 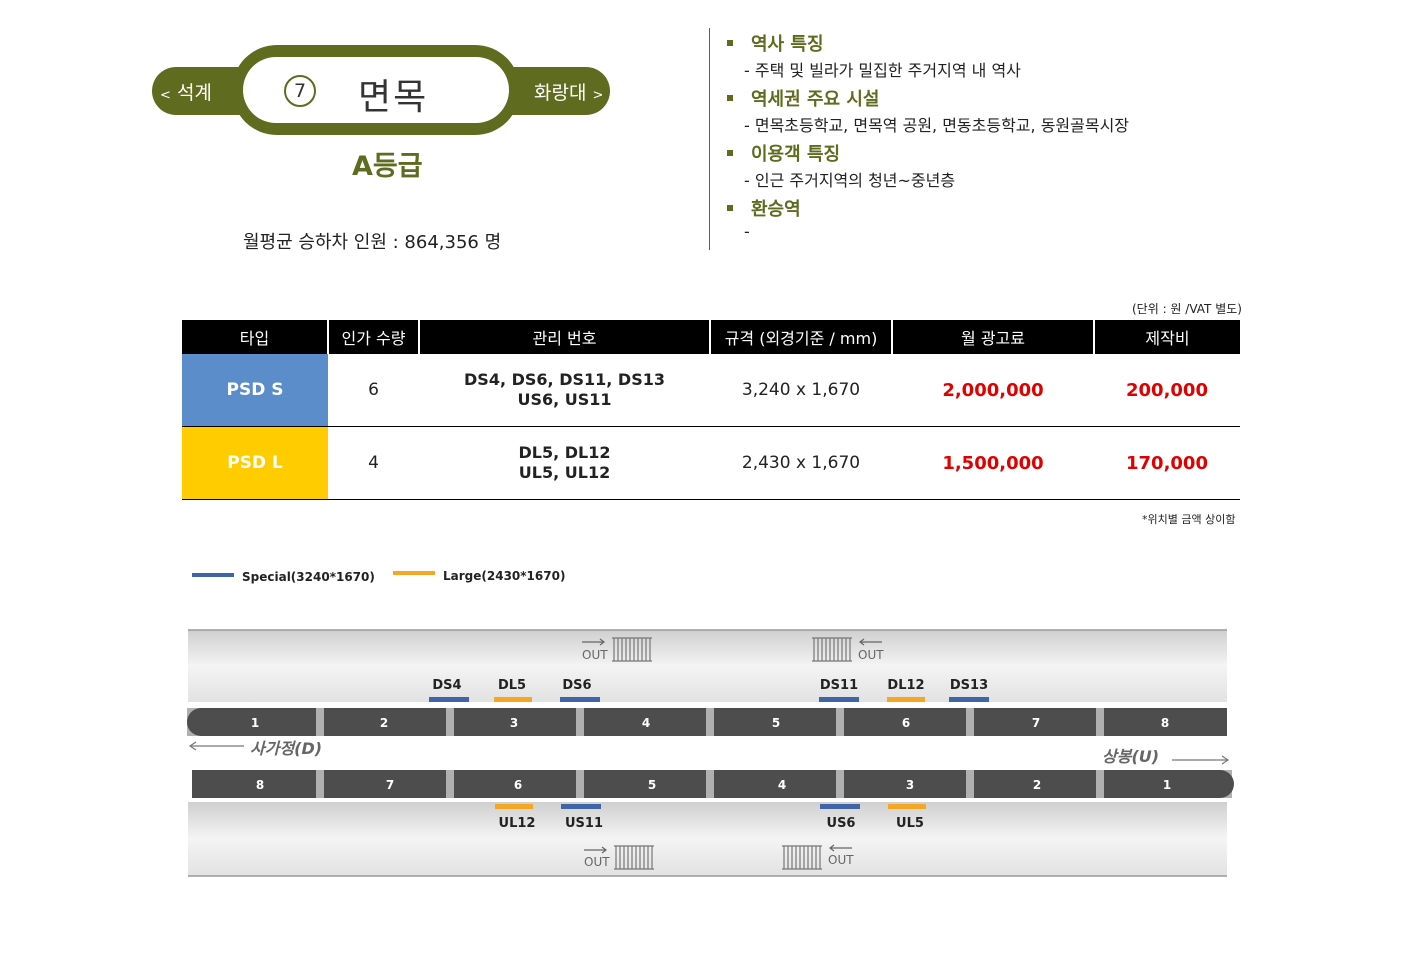 I want to click on direction-down-label: 사가정(D), so click(x=286, y=748).